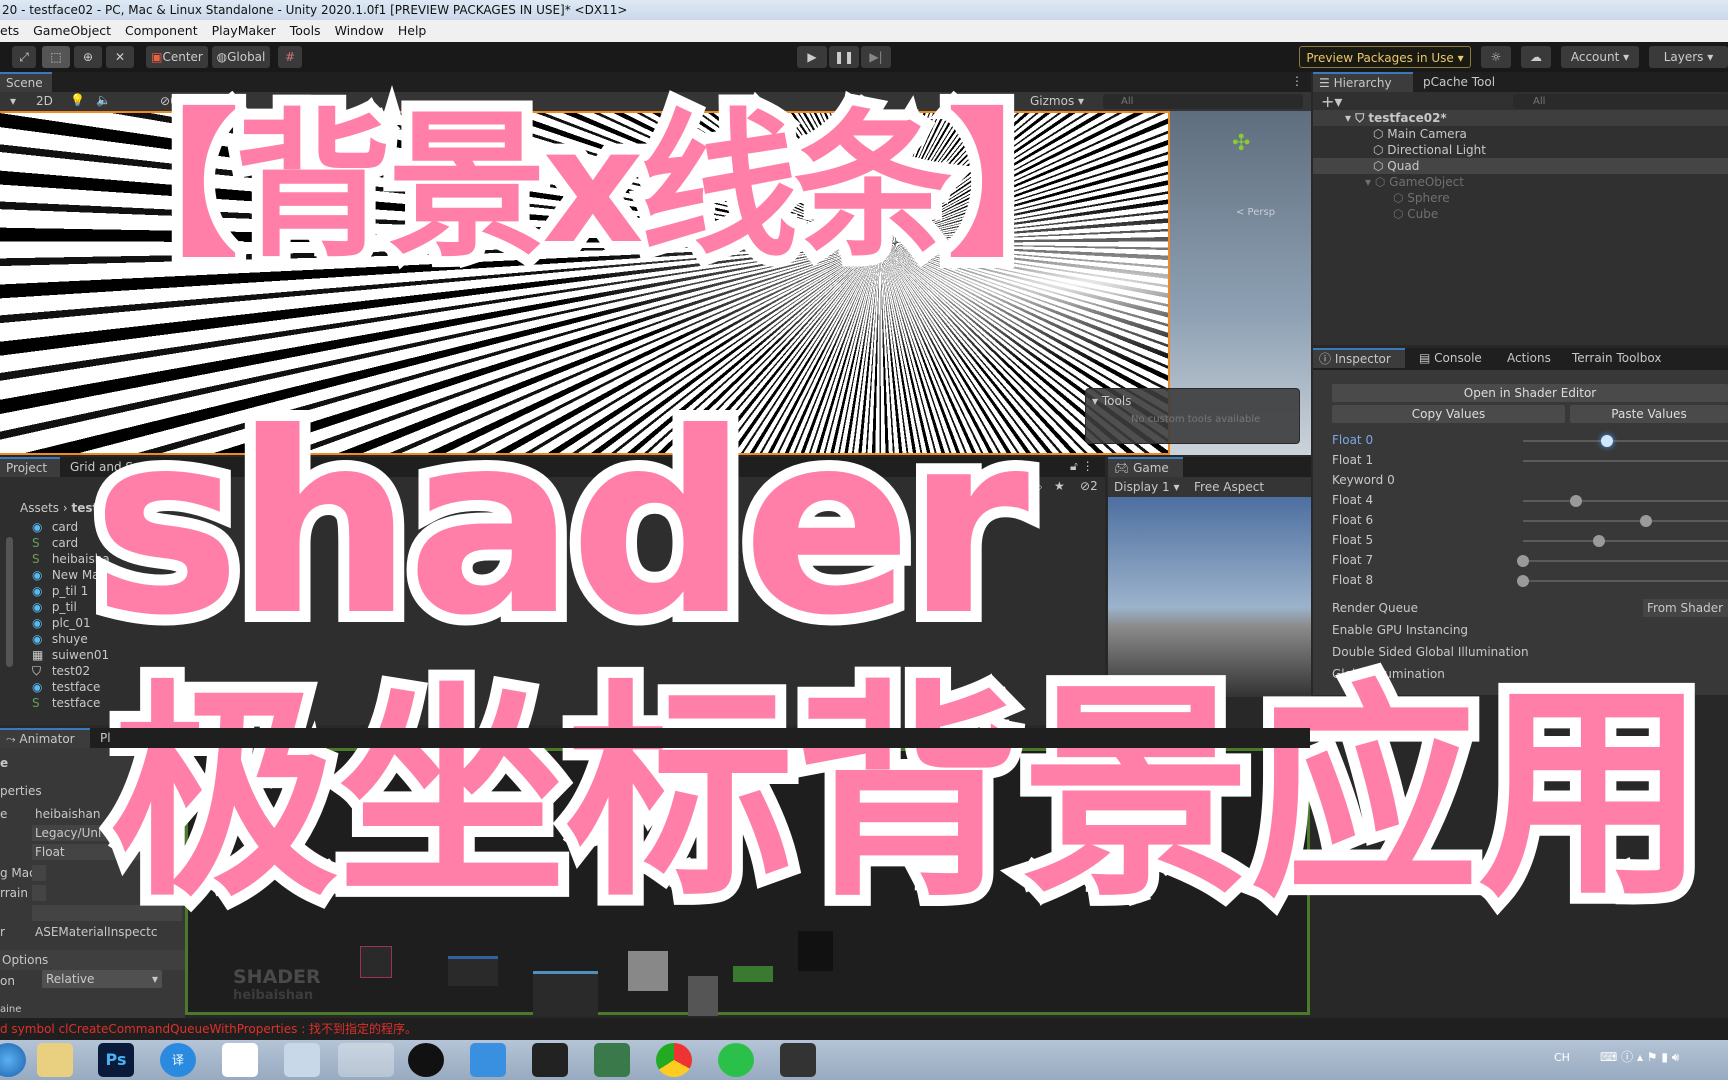 The height and width of the screenshot is (1080, 1728). I want to click on hierarchy-item: ⬡ Main Camera, so click(1520, 134).